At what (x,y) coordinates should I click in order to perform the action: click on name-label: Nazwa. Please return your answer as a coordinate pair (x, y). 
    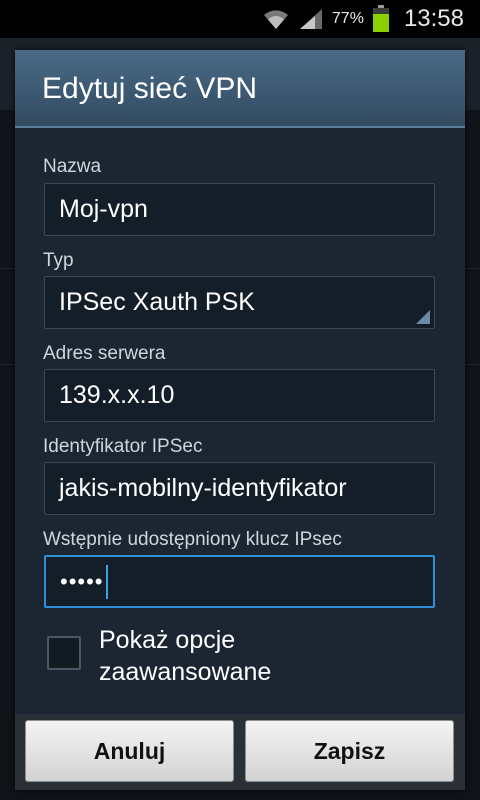
    Looking at the image, I should click on (72, 166).